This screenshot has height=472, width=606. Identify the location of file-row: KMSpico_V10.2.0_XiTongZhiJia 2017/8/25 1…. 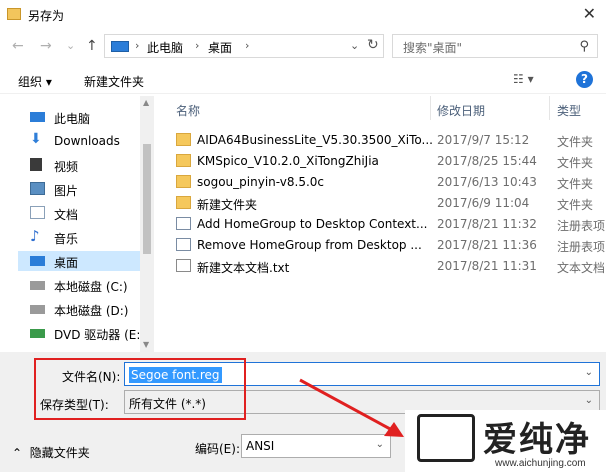
(381, 161).